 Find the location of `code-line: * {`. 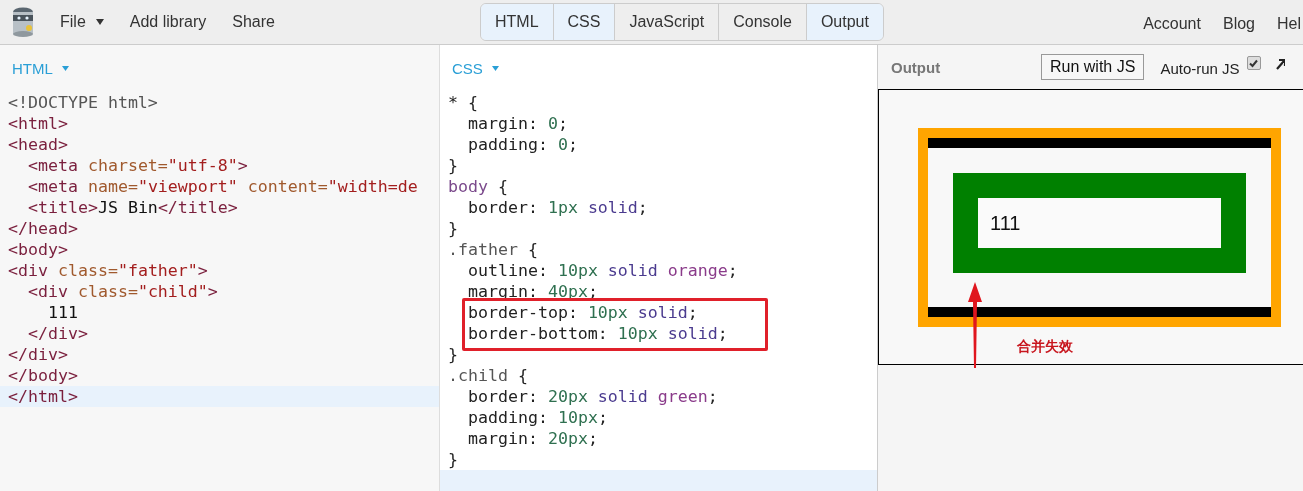

code-line: * { is located at coordinates (463, 102).